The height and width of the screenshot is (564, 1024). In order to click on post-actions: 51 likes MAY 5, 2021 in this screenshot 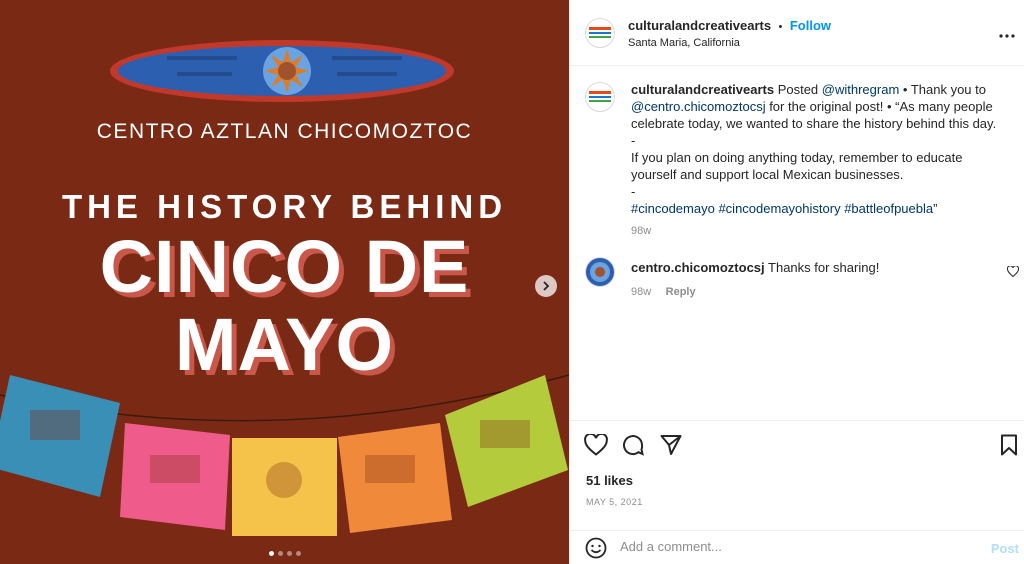, I will do `click(797, 475)`.